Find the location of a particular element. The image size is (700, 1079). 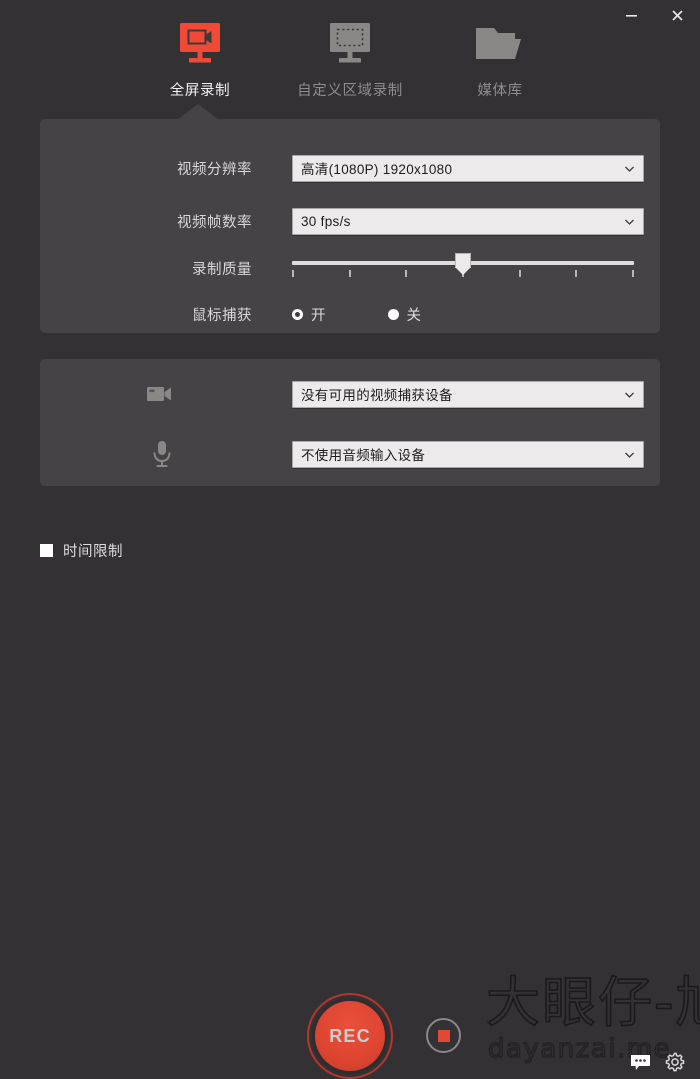

quality-slider is located at coordinates (463, 268).